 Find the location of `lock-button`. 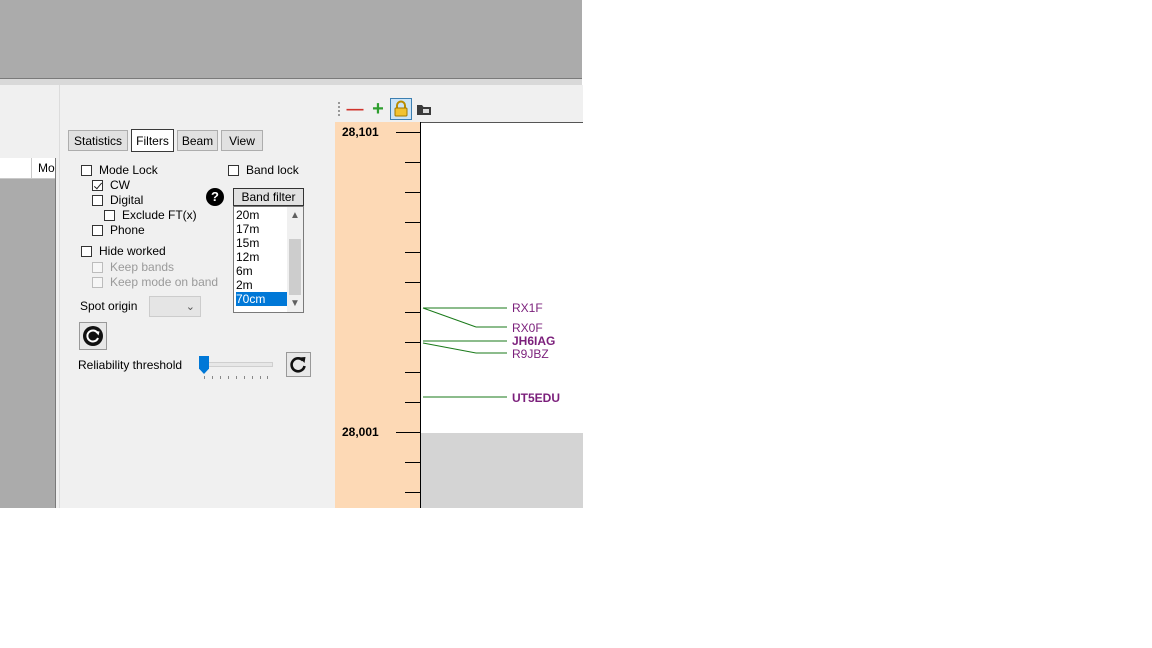

lock-button is located at coordinates (401, 109).